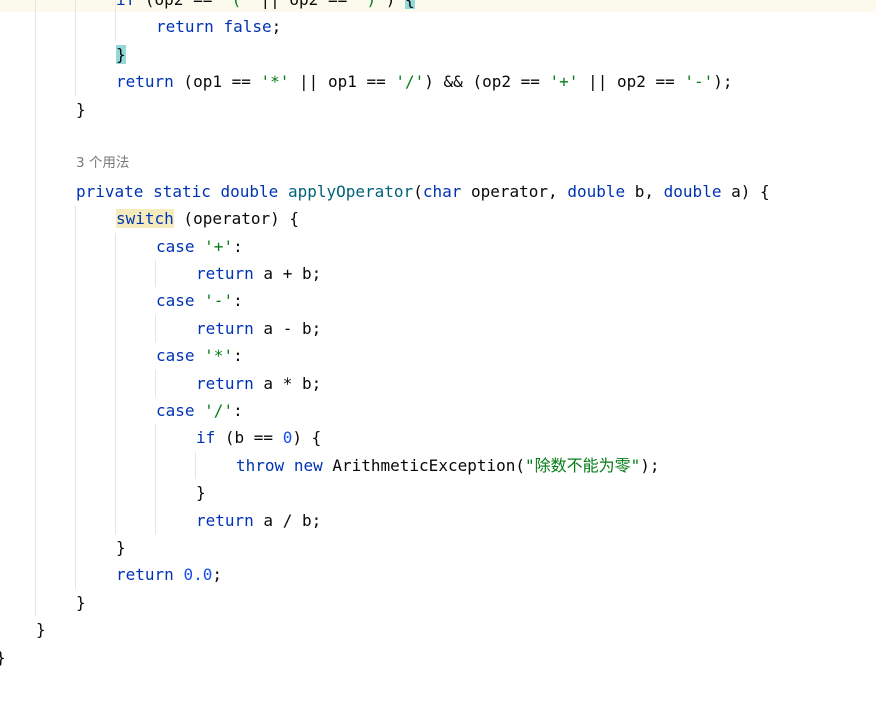 Image resolution: width=876 pixels, height=725 pixels. What do you see at coordinates (395, 4) in the screenshot?
I see `code-token: )` at bounding box center [395, 4].